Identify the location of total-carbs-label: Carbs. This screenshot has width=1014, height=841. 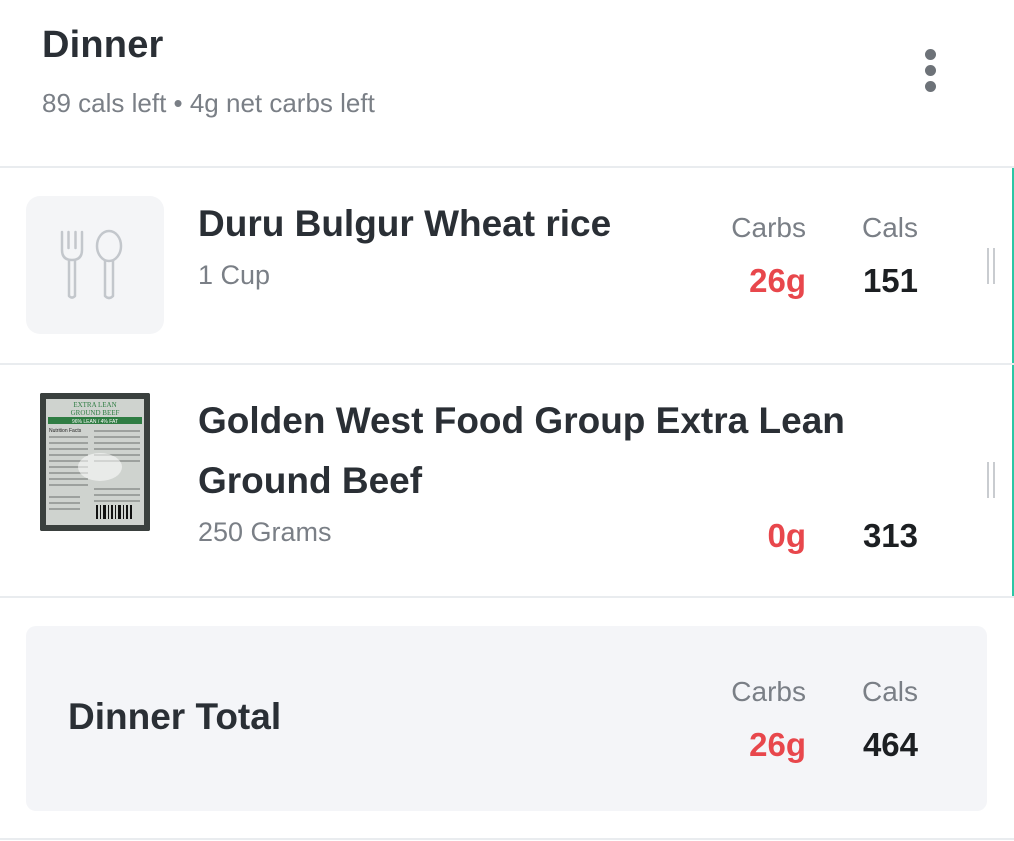
(768, 691).